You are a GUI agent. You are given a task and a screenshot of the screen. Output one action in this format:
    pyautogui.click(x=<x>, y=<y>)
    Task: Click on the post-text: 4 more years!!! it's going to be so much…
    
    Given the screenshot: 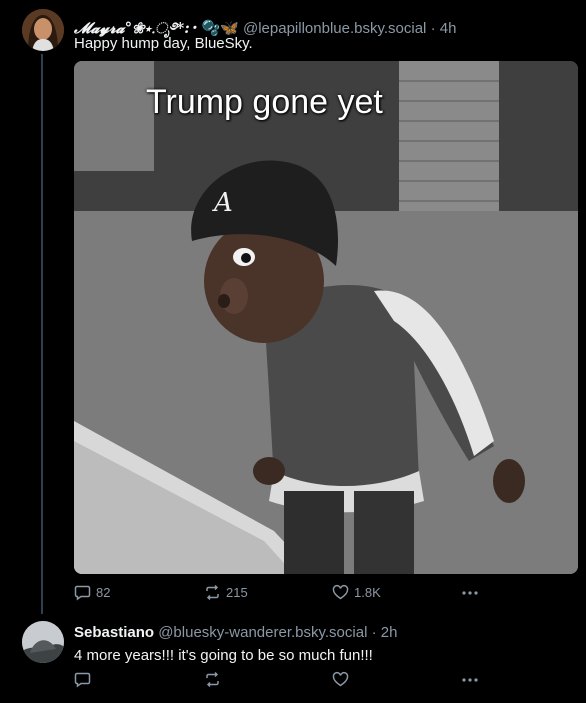 What is the action you would take?
    pyautogui.click(x=223, y=655)
    